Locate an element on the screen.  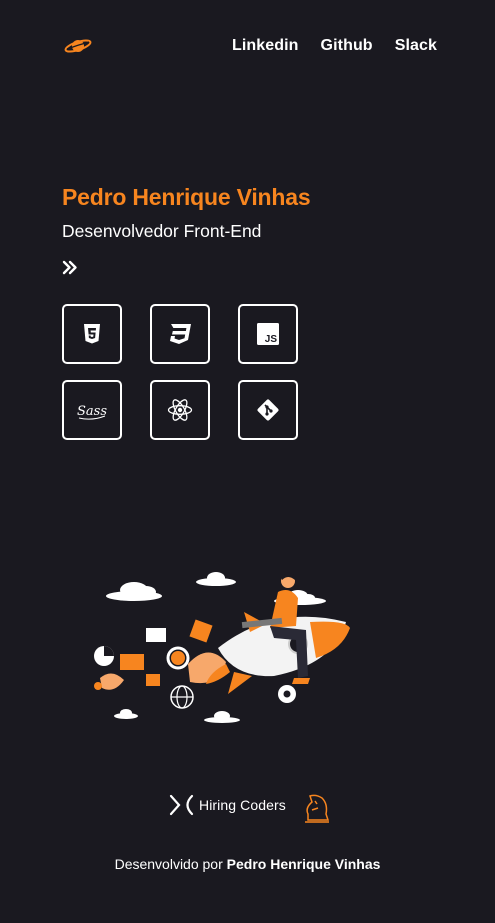
html5-icon is located at coordinates (92, 334).